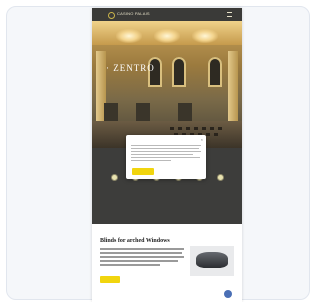  Describe the element at coordinates (143, 171) in the screenshot. I see `accept-cookies-button` at that location.